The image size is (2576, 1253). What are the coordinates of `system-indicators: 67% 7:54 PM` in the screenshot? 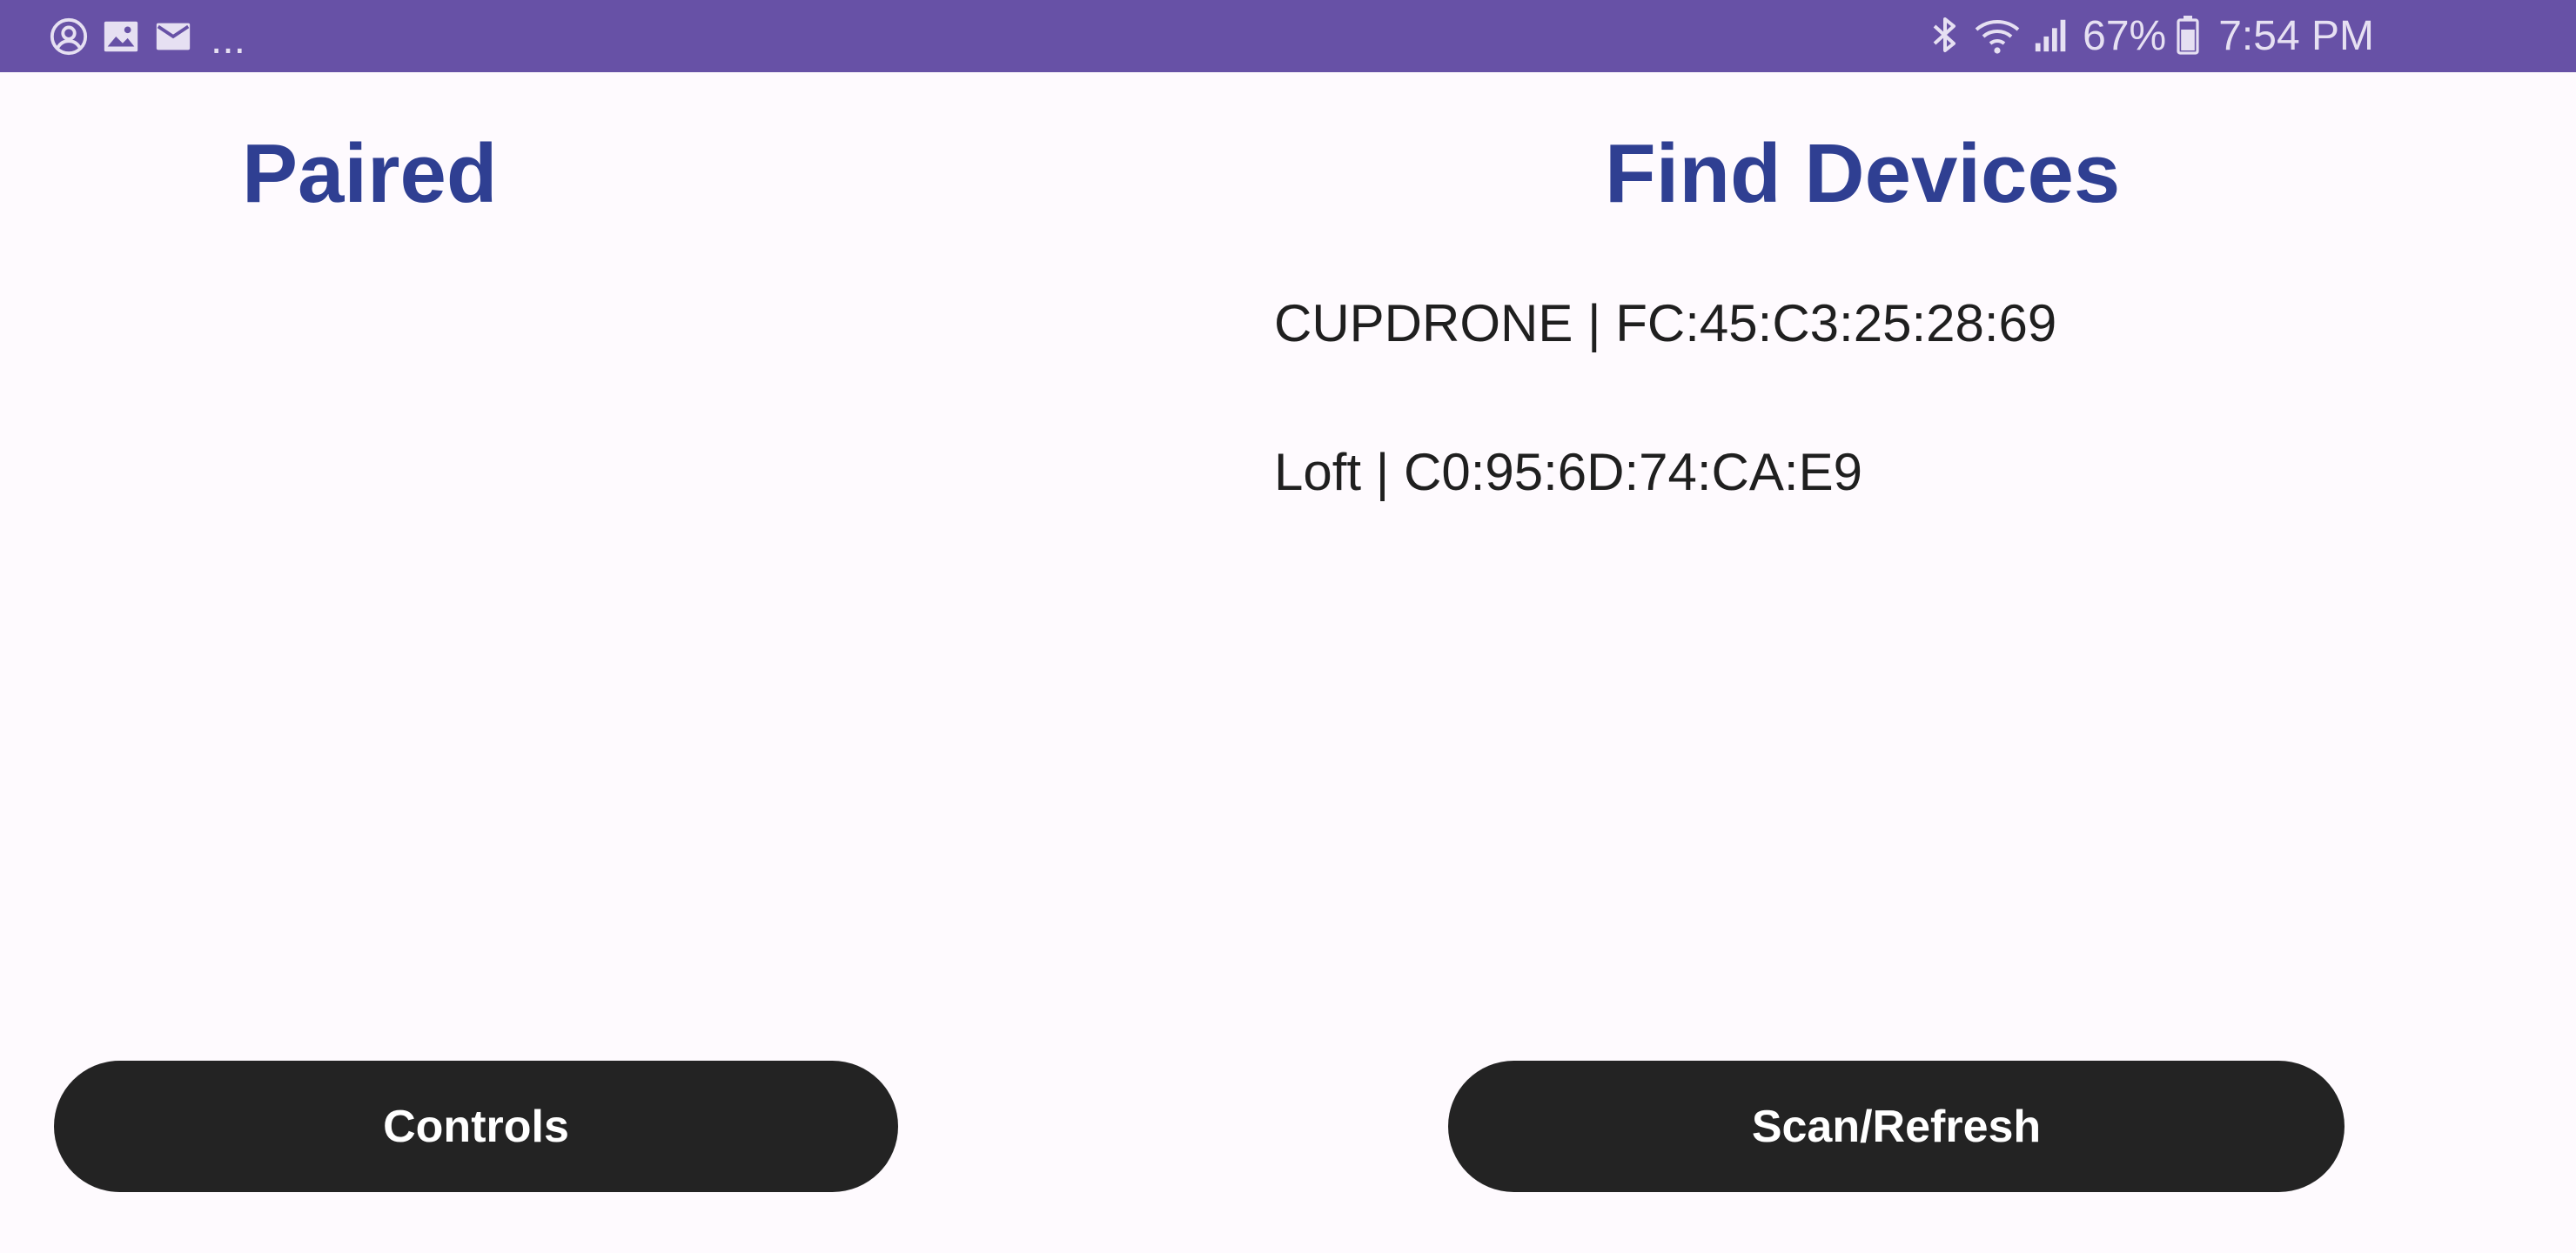 It's located at (2151, 36).